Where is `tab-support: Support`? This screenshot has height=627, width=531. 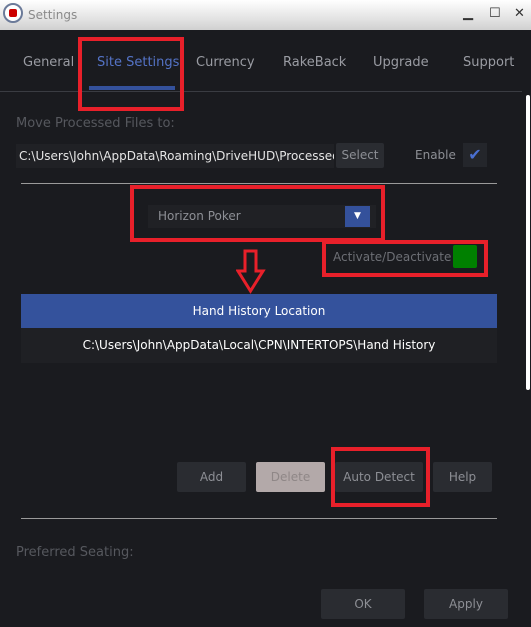
tab-support: Support is located at coordinates (488, 62).